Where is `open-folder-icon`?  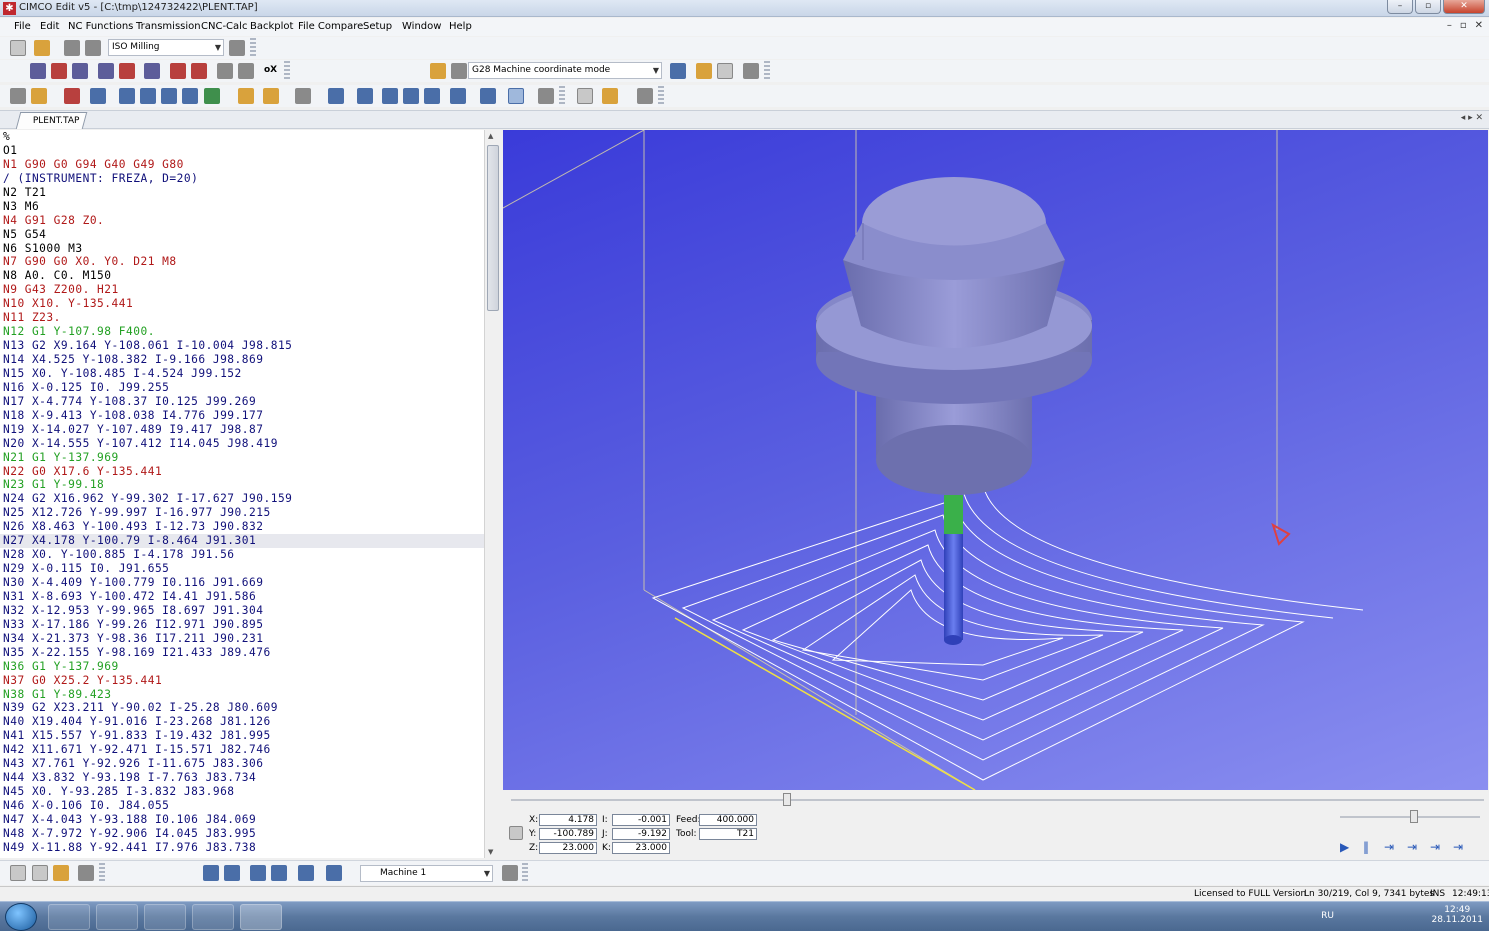 open-folder-icon is located at coordinates (39, 96).